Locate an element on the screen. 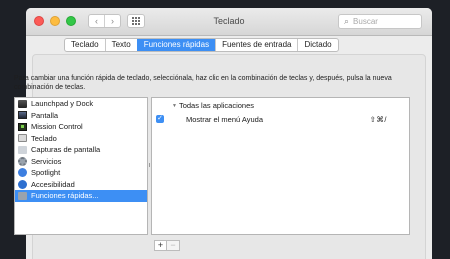 This screenshot has width=450, height=259. shortcut-keys: ⇧⌘/ is located at coordinates (378, 119).